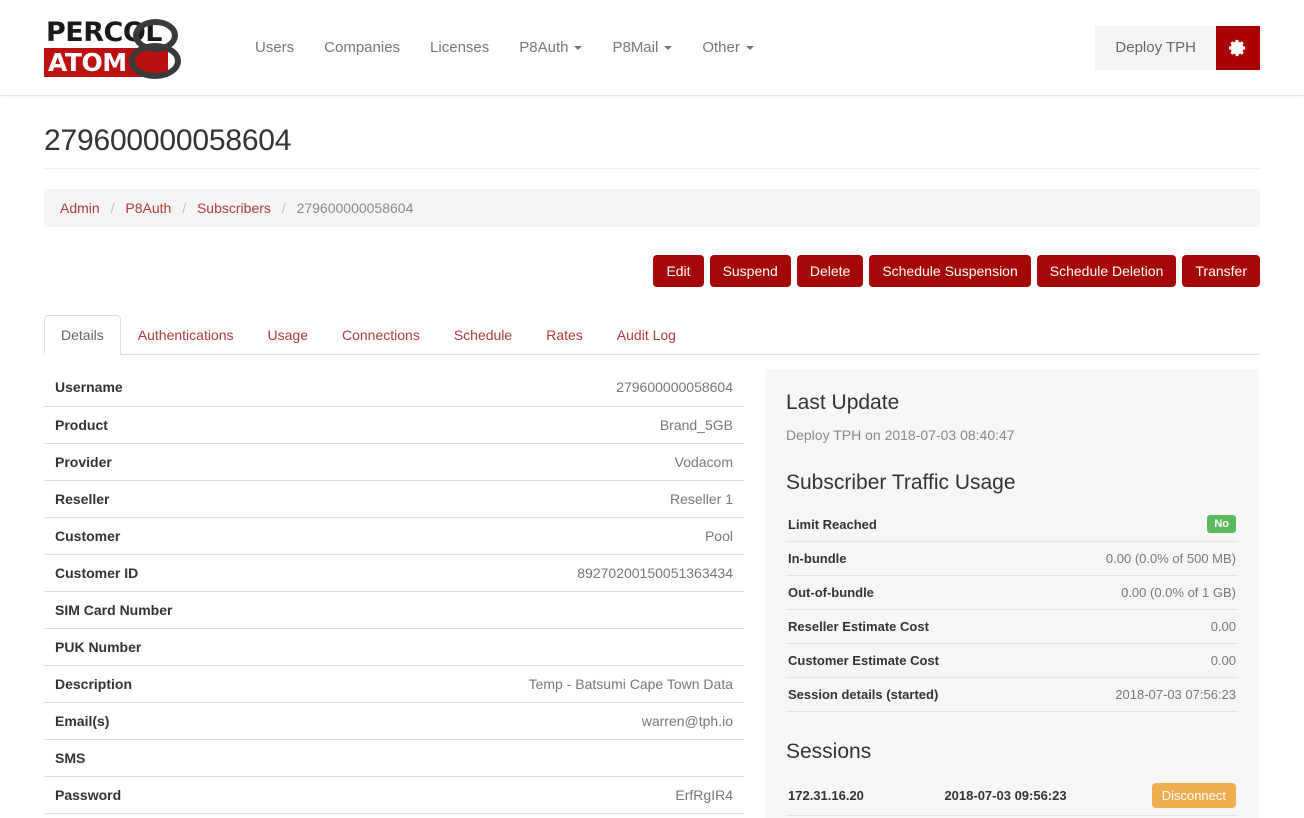 The image size is (1304, 818). Describe the element at coordinates (394, 573) in the screenshot. I see `table-row: Customer ID 89270200150051363434` at that location.